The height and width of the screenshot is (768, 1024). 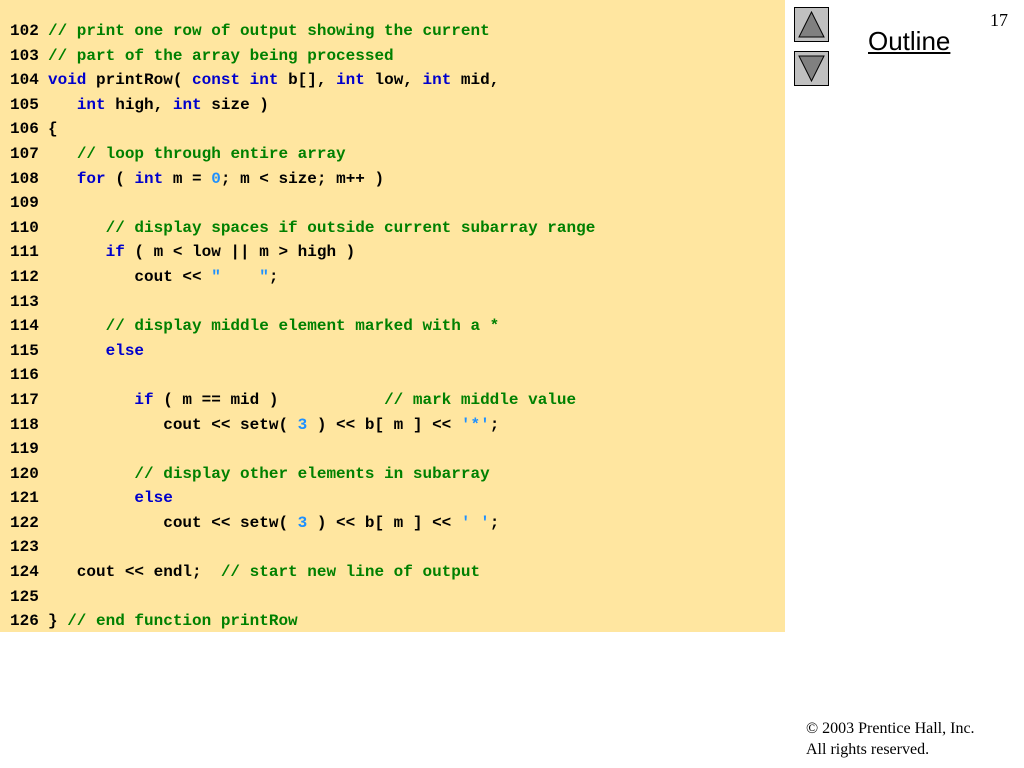 What do you see at coordinates (24, 104) in the screenshot?
I see `line-number: 105` at bounding box center [24, 104].